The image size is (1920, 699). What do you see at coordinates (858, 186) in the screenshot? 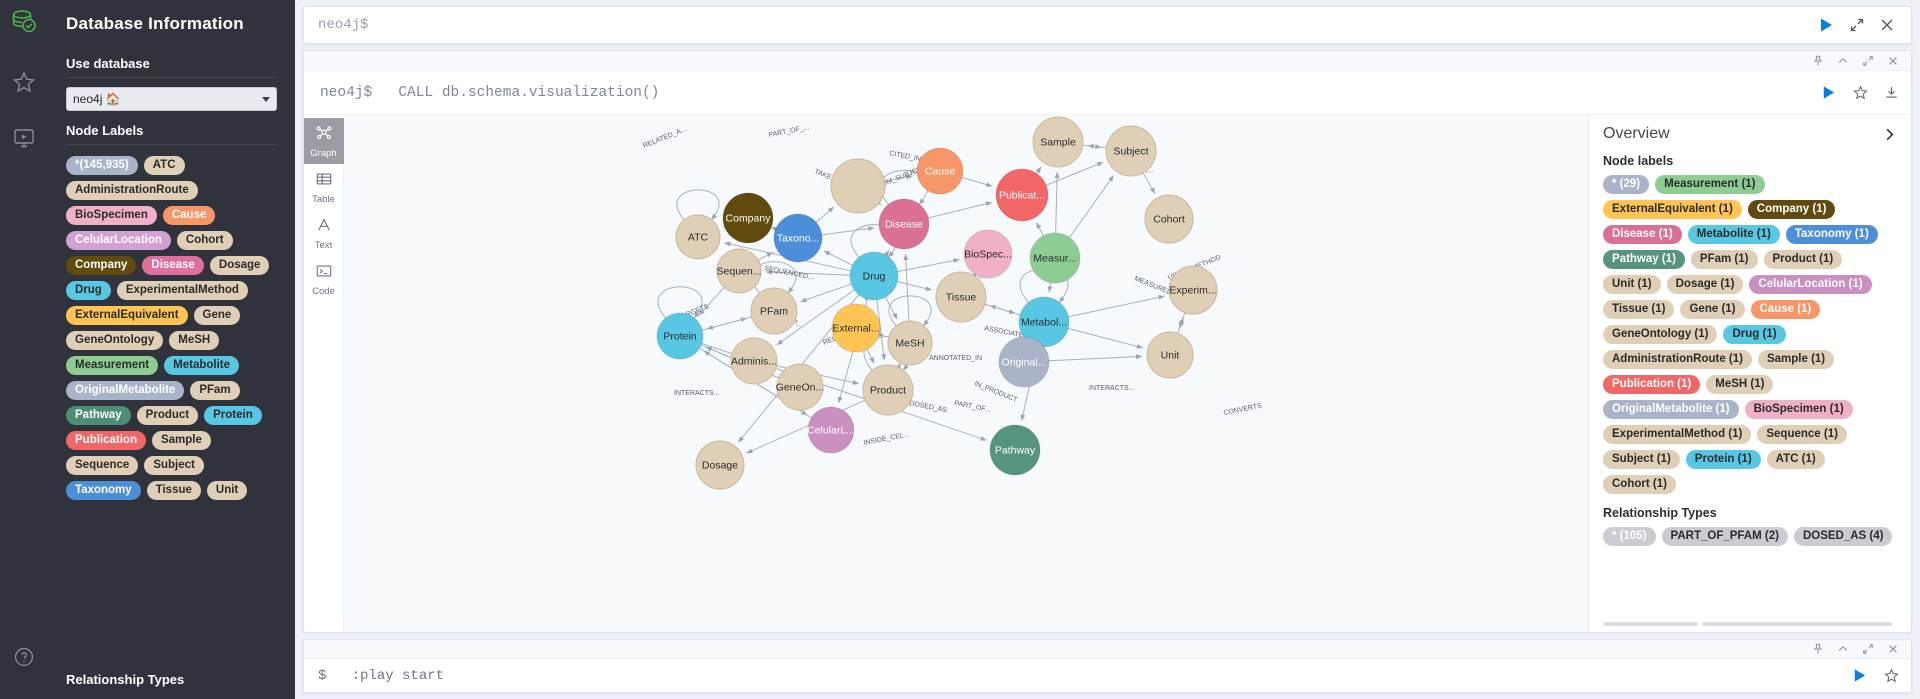
I see `graph-node-circle` at bounding box center [858, 186].